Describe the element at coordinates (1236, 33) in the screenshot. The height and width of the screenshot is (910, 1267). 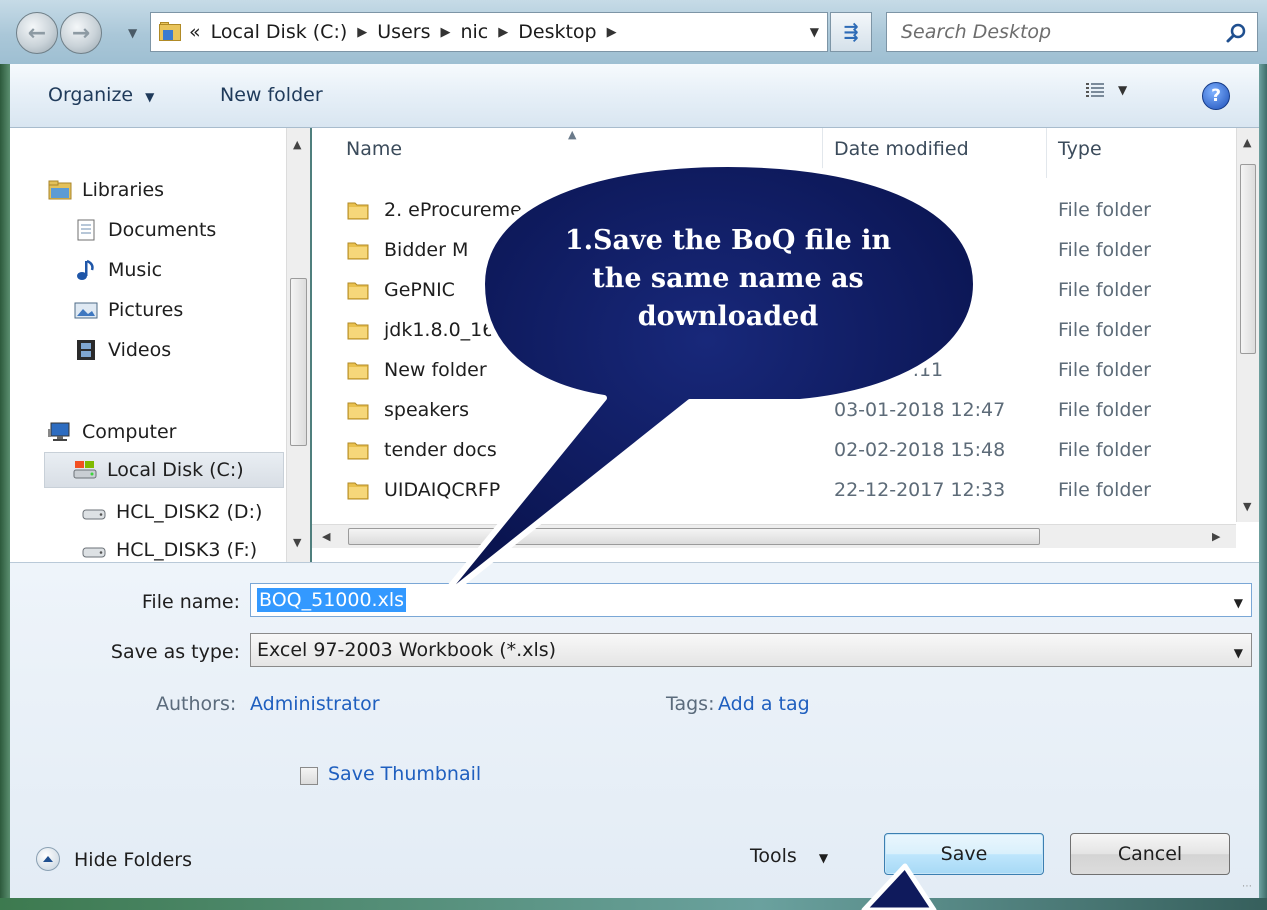
I see `search-icon` at that location.